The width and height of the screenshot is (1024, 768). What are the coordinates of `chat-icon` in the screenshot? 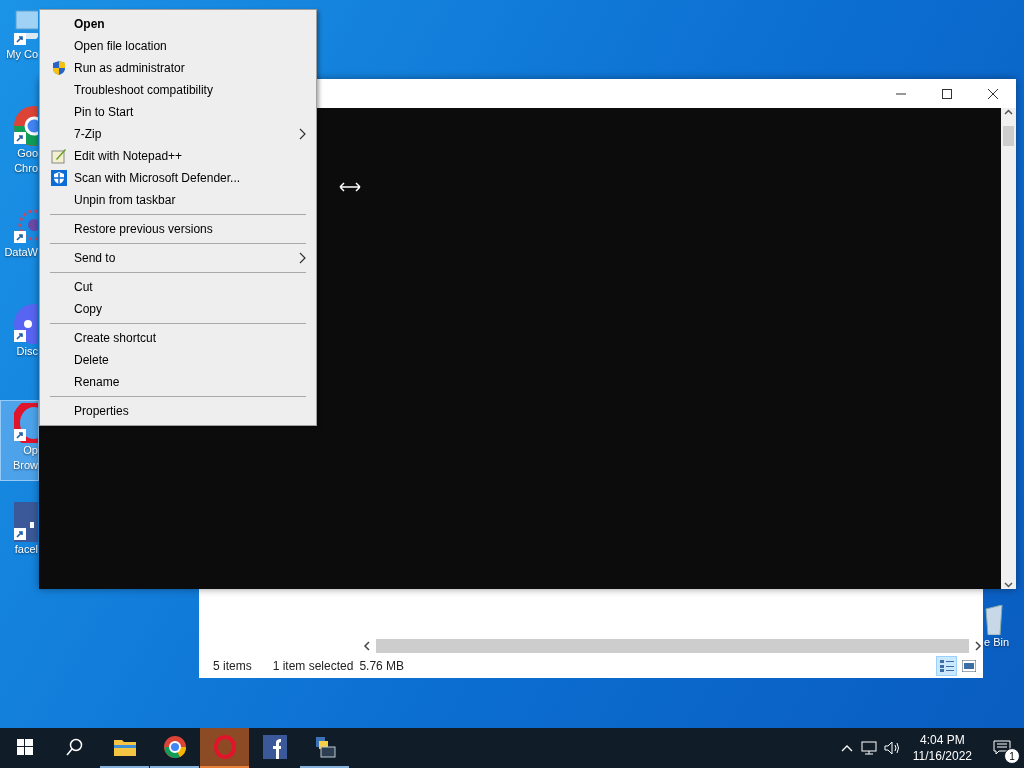 It's located at (1002, 748).